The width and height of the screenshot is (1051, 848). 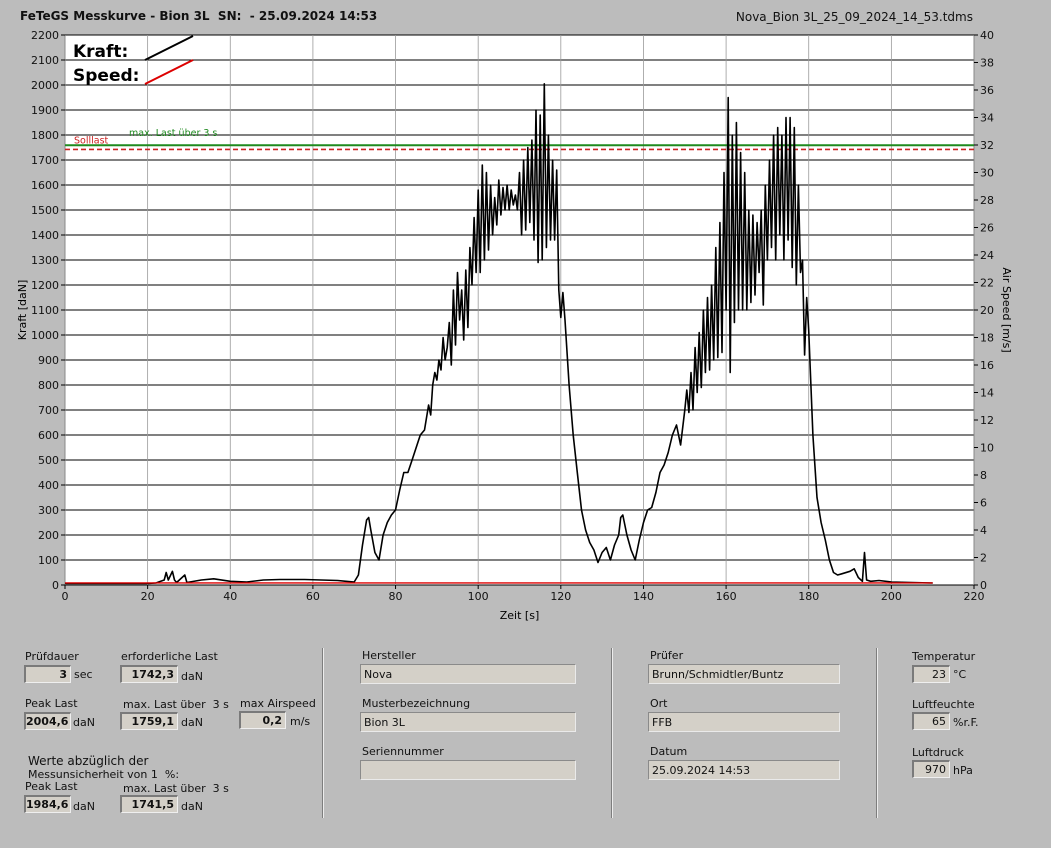 What do you see at coordinates (45, 85) in the screenshot?
I see `y-tick-label: 2000` at bounding box center [45, 85].